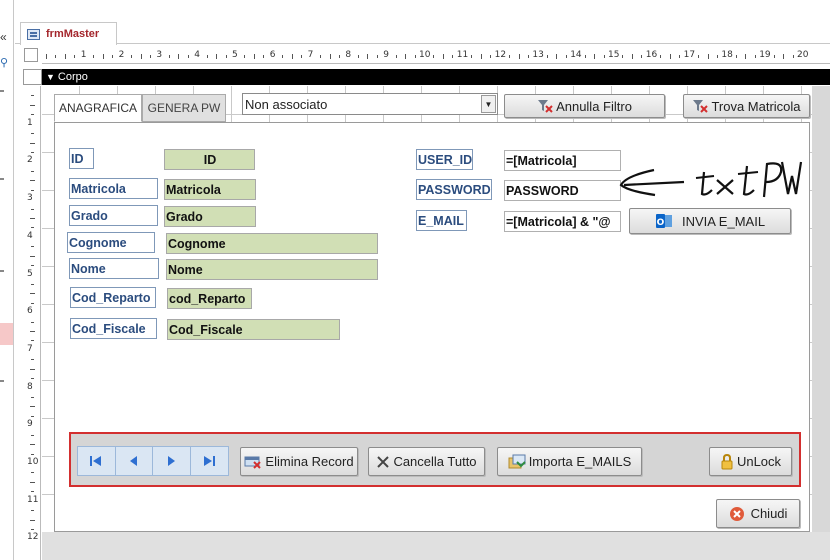 This screenshot has width=830, height=560. What do you see at coordinates (436, 77) in the screenshot?
I see `section-header-corpo: ▼ Corpo` at bounding box center [436, 77].